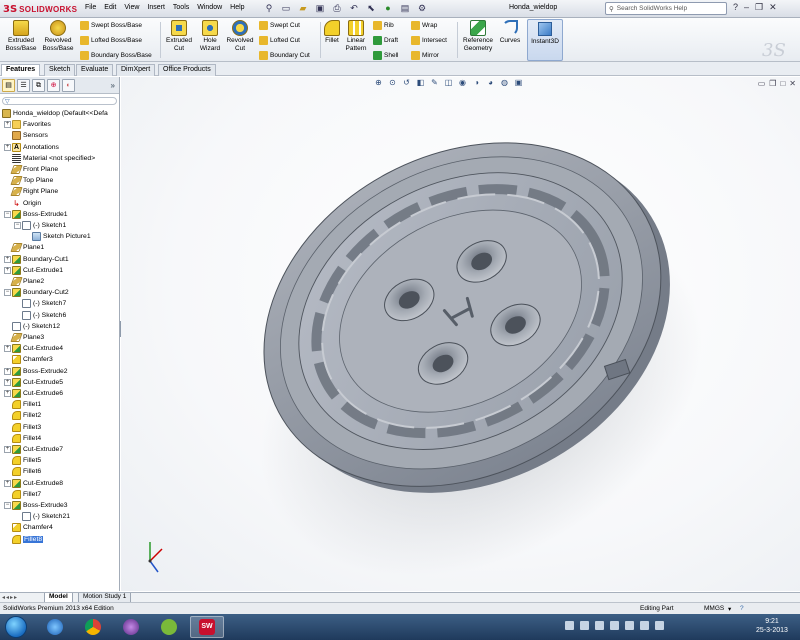  What do you see at coordinates (279, 25) in the screenshot?
I see `swept-cut-button: Swept Cut` at bounding box center [279, 25].